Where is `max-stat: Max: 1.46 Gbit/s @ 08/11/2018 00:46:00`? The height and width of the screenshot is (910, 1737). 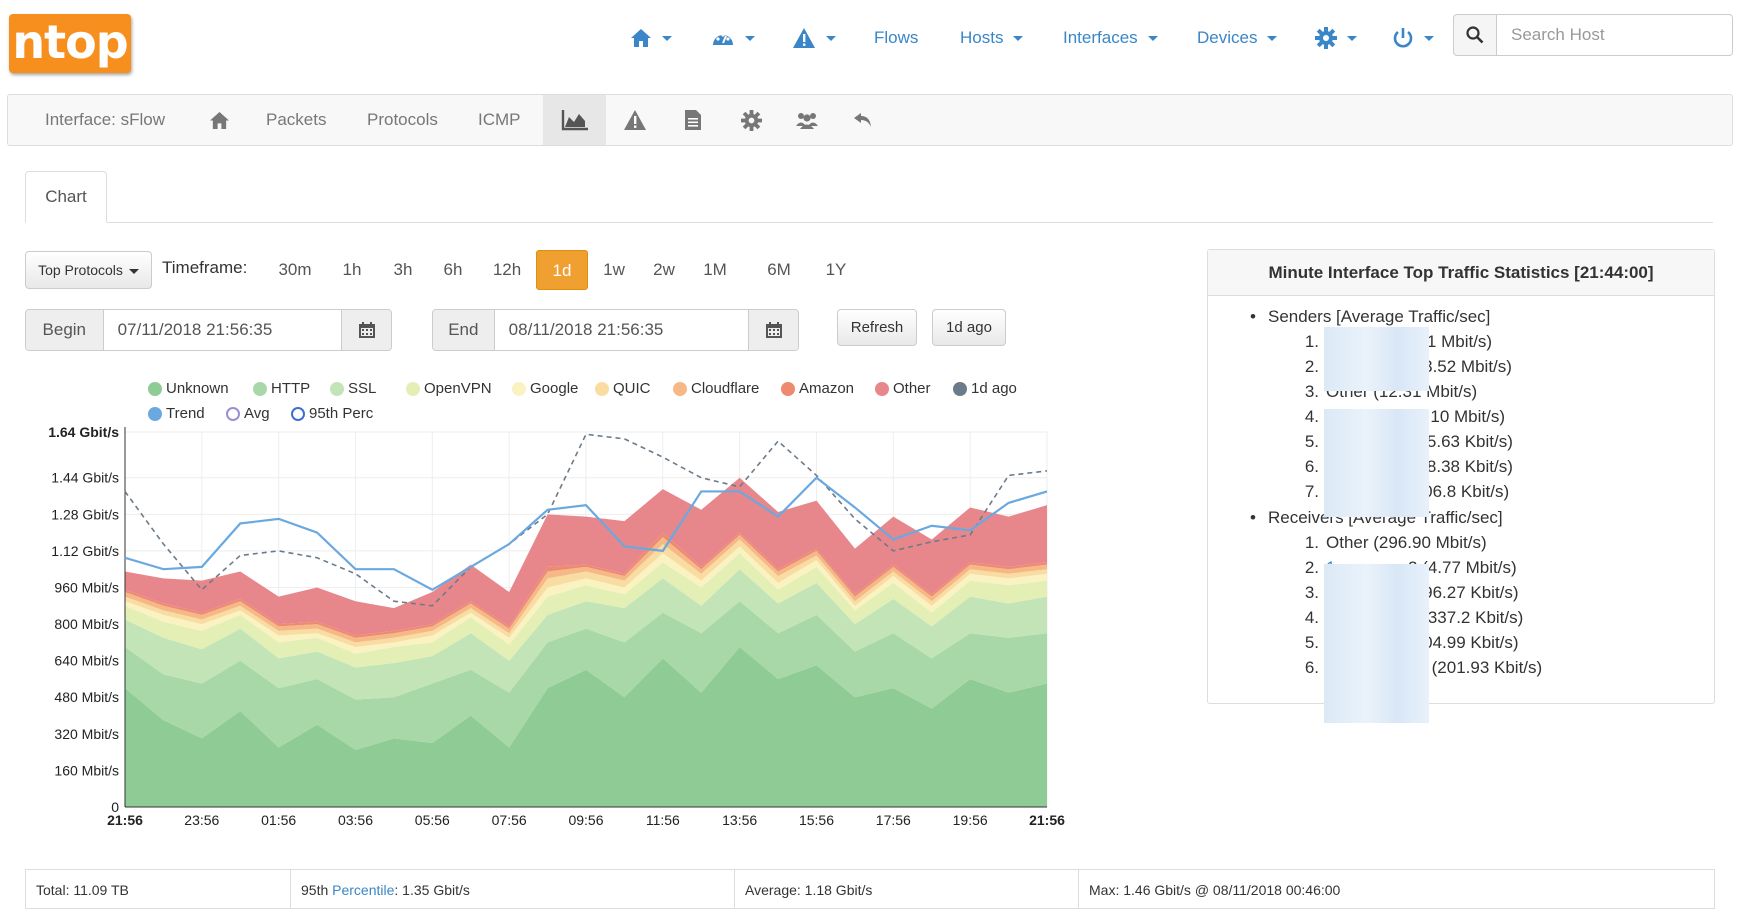 max-stat: Max: 1.46 Gbit/s @ 08/11/2018 00:46:00 is located at coordinates (1215, 890).